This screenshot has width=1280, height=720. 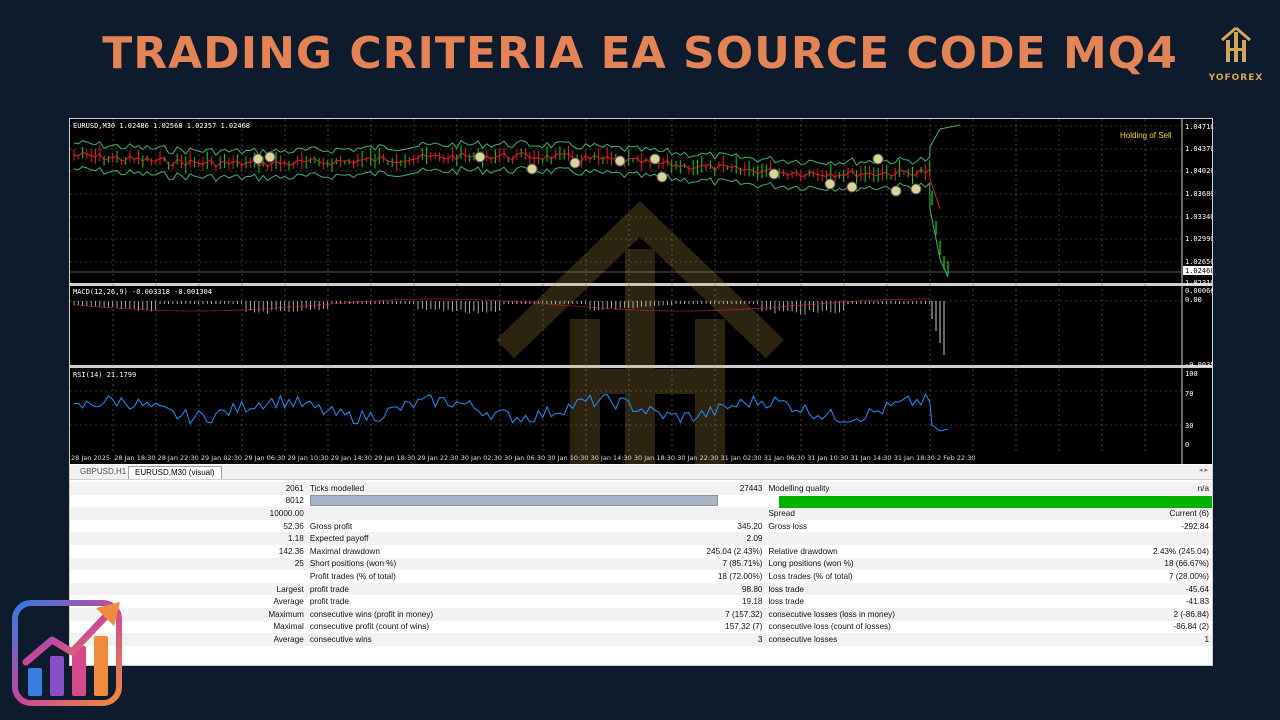 What do you see at coordinates (957, 551) in the screenshot?
I see `report-cell-c4: Relative drawdown` at bounding box center [957, 551].